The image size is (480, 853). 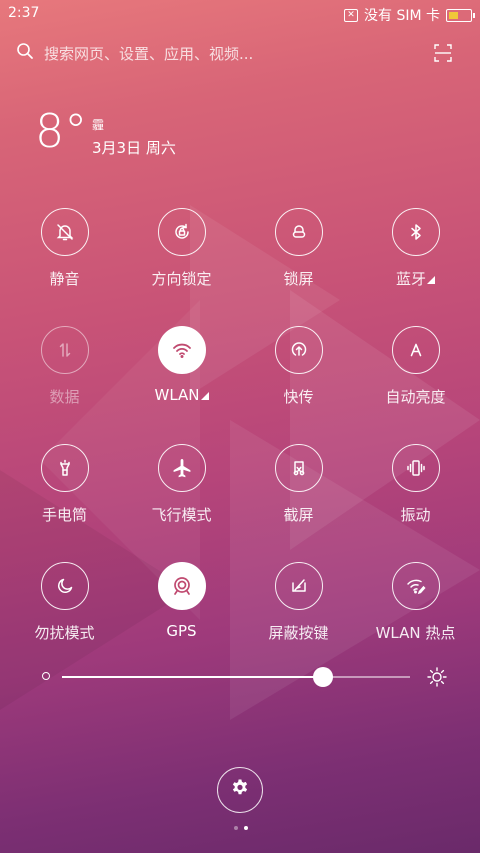 I want to click on toggle-label: 静音, so click(x=64, y=279).